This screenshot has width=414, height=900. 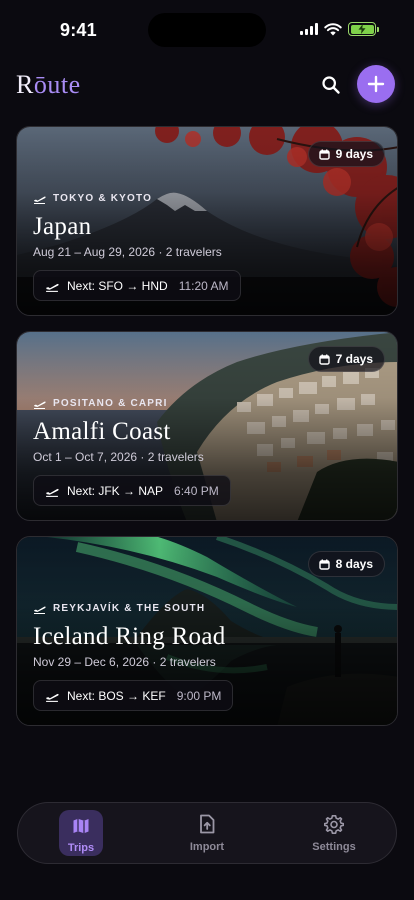 What do you see at coordinates (333, 28) in the screenshot?
I see `wifi-icon` at bounding box center [333, 28].